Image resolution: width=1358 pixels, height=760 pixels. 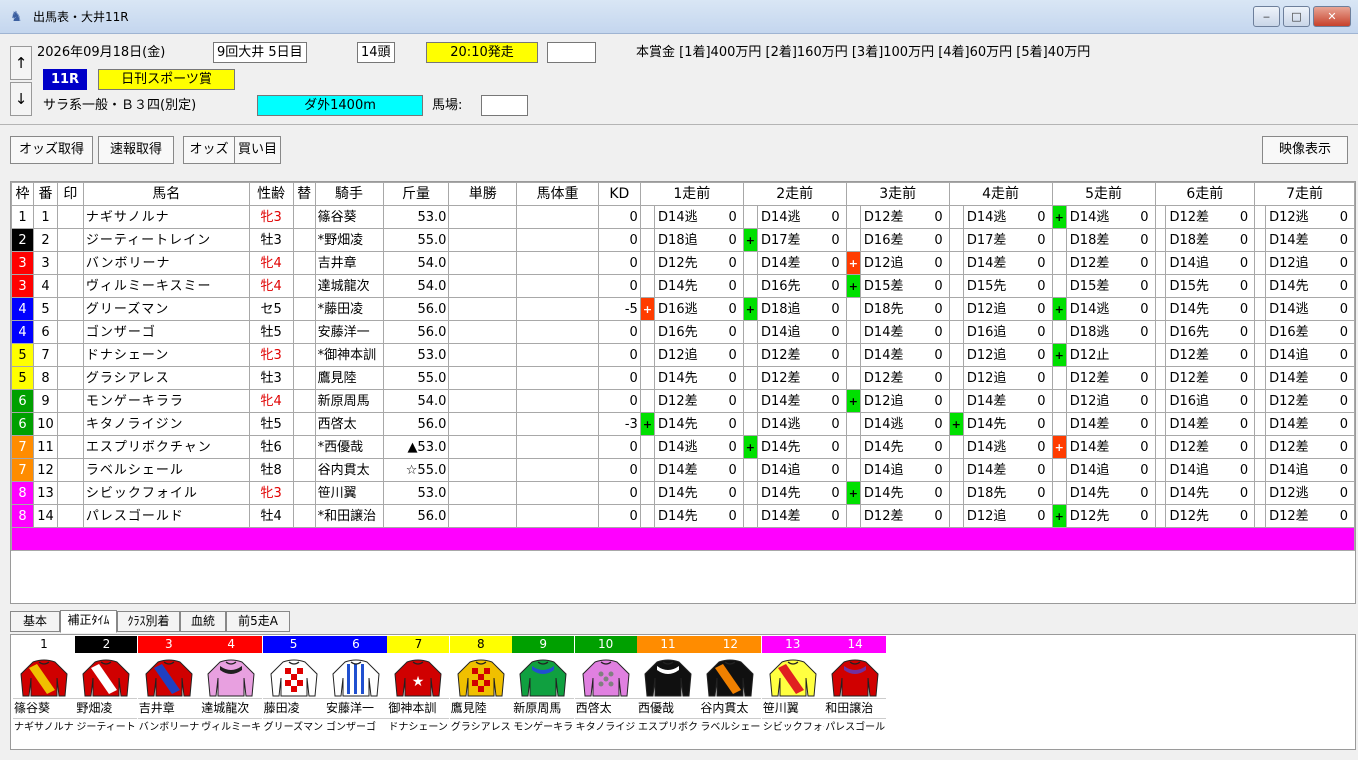 I want to click on prev-race-cell: D18逃 0, so click(x=1110, y=332).